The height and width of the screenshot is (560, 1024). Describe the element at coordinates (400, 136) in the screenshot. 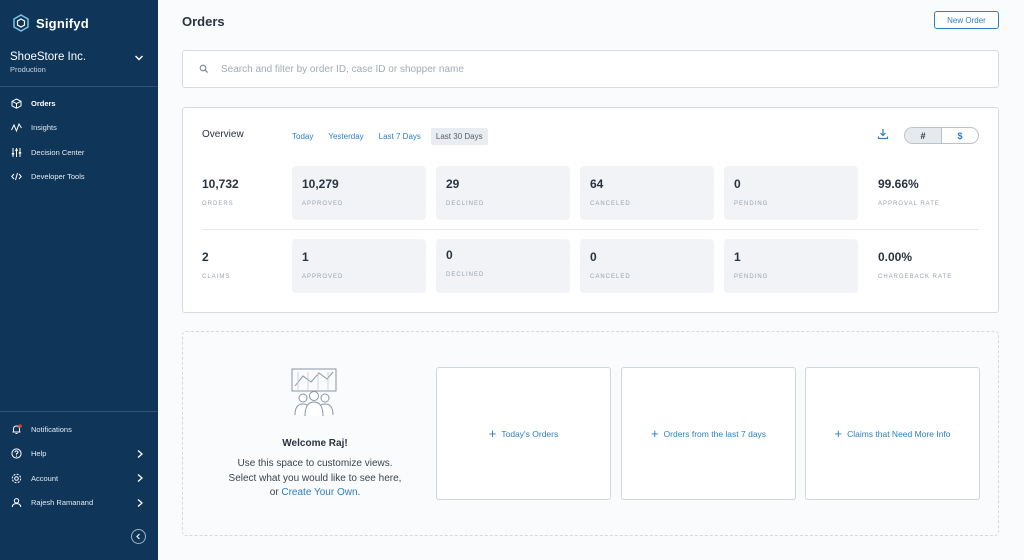

I see `range-tab-last-7-days: Last 7 Days` at that location.